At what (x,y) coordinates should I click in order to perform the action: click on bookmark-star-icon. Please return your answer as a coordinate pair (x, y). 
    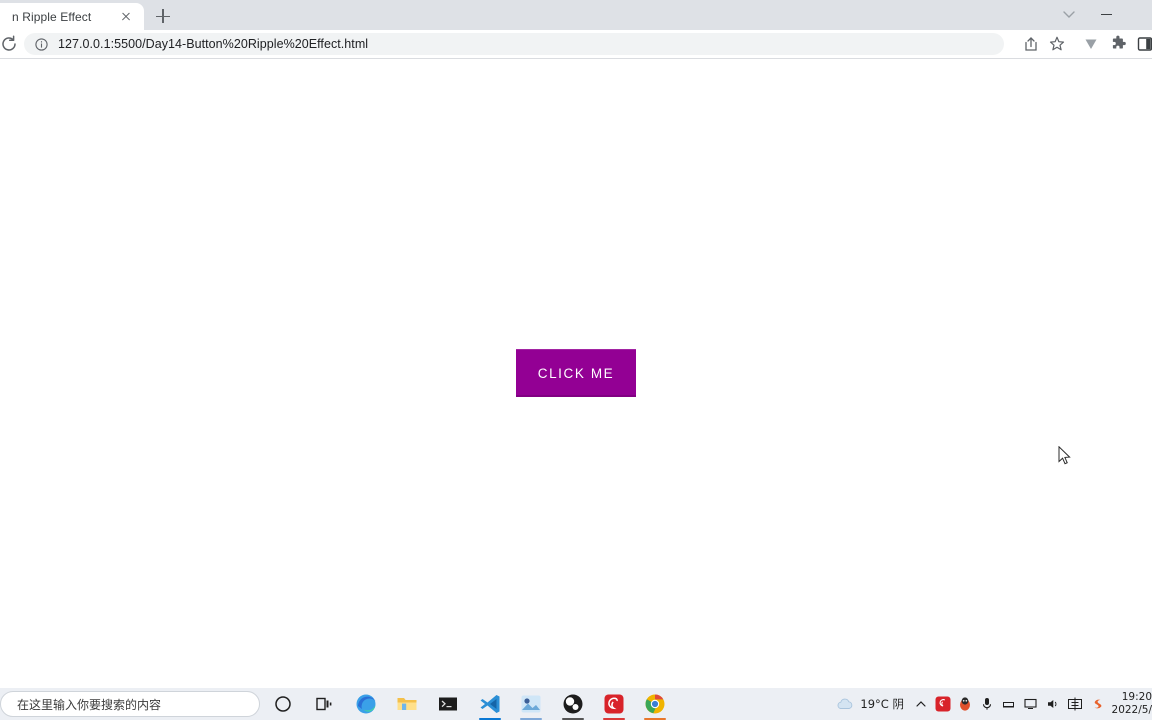
    Looking at the image, I should click on (1057, 44).